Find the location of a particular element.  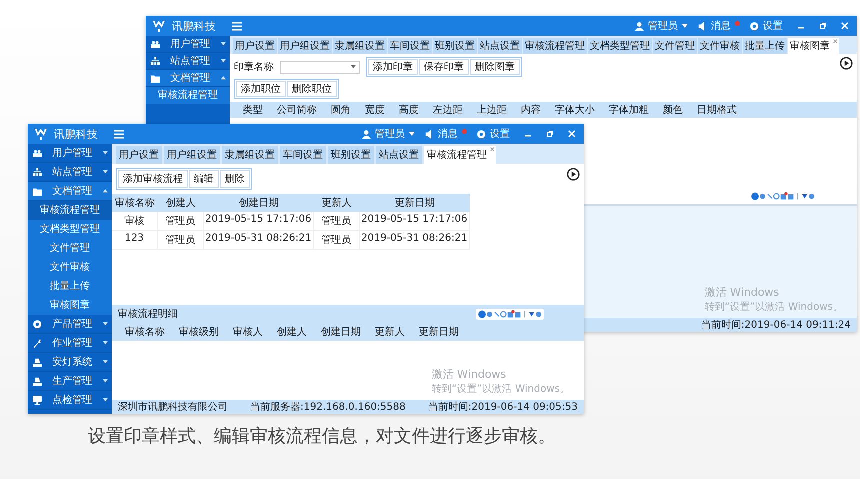

settings-icon is located at coordinates (481, 134).